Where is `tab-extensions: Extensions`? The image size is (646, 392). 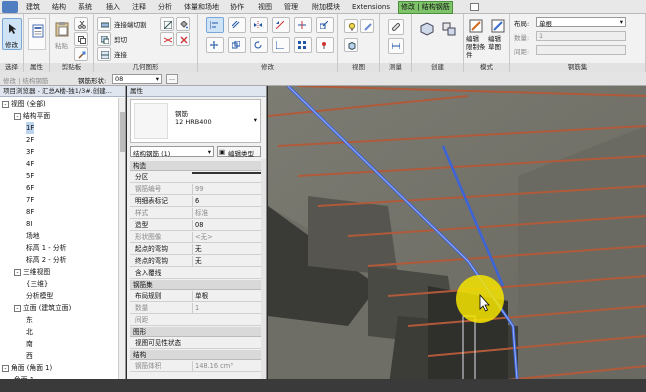
tab-extensions: Extensions is located at coordinates (371, 7).